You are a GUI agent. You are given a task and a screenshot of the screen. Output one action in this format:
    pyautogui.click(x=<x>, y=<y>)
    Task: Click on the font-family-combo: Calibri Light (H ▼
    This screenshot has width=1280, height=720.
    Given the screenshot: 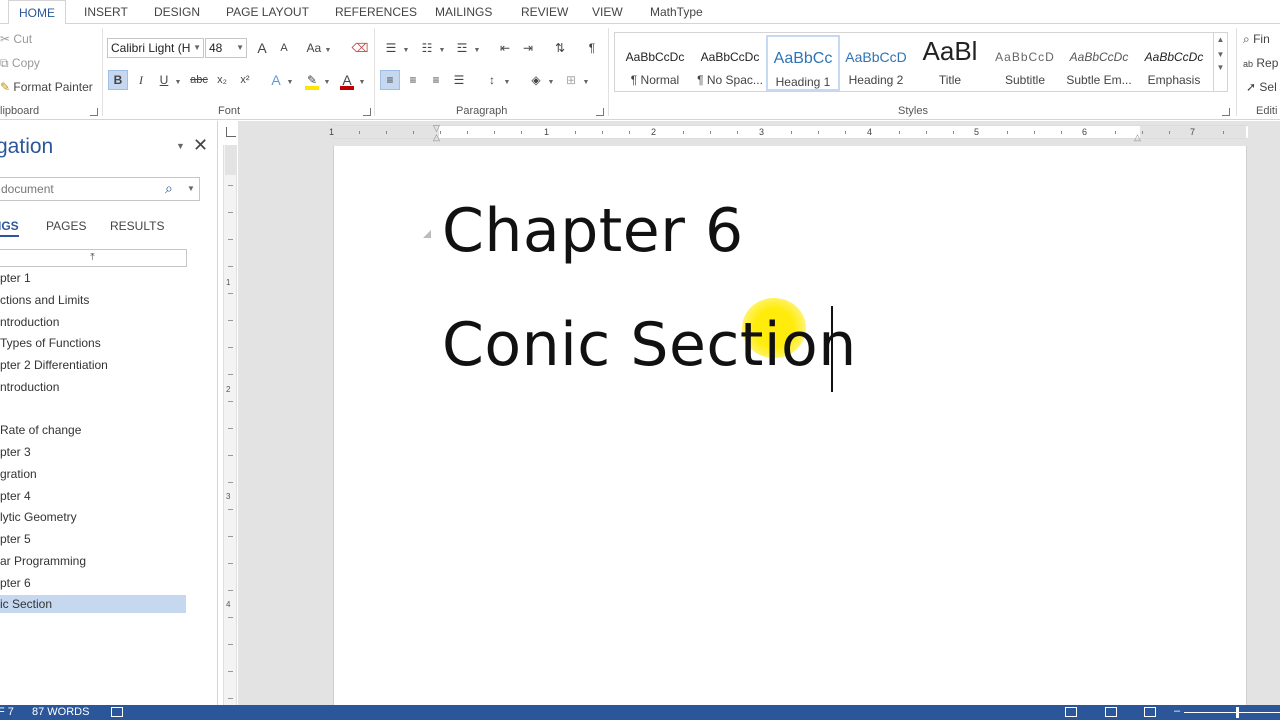 What is the action you would take?
    pyautogui.click(x=155, y=48)
    